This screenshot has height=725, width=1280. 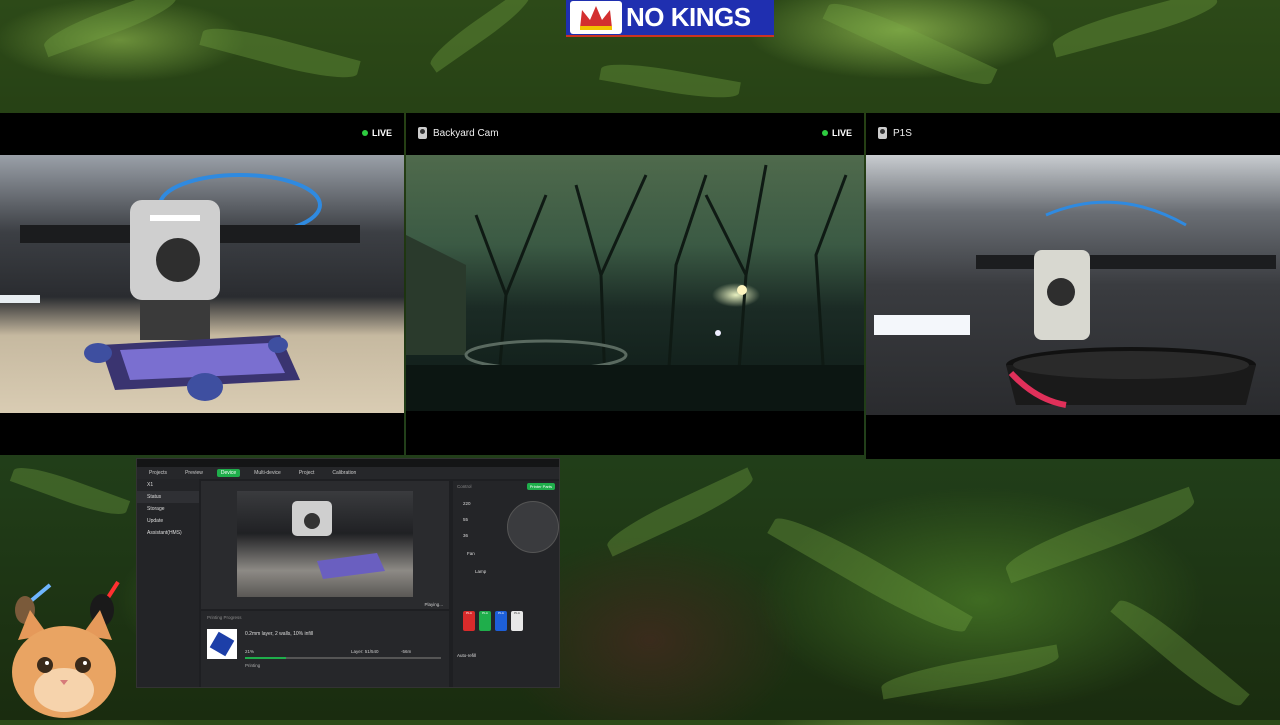 What do you see at coordinates (365, 651) in the screenshot?
I see `layer-text: Layer: 51/540` at bounding box center [365, 651].